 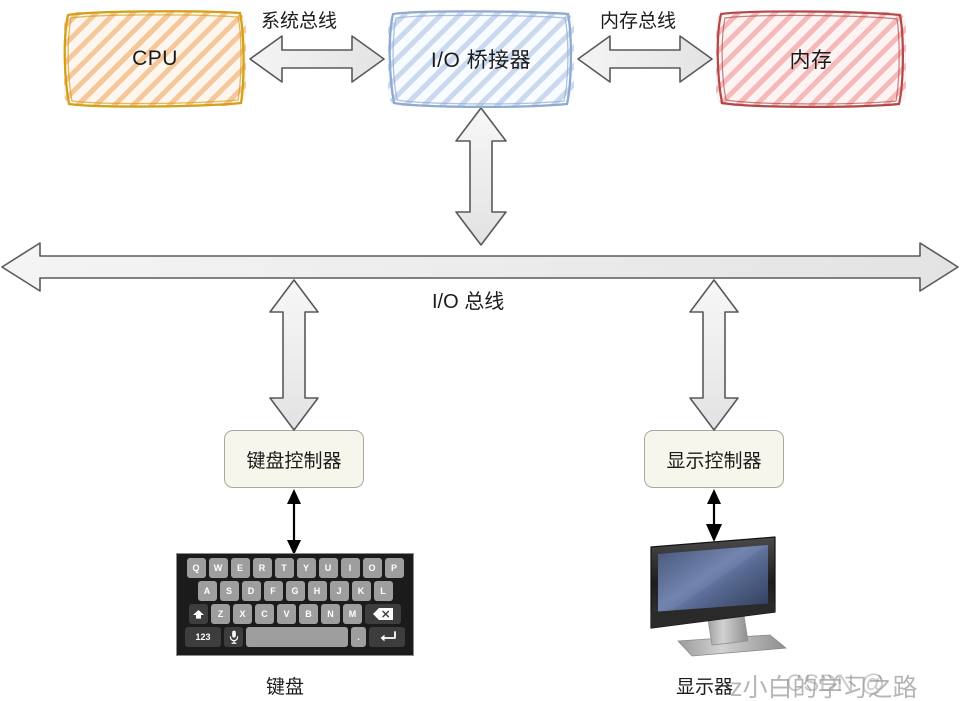 I want to click on io-bridge-label: I/O 桥接器, so click(x=481, y=60).